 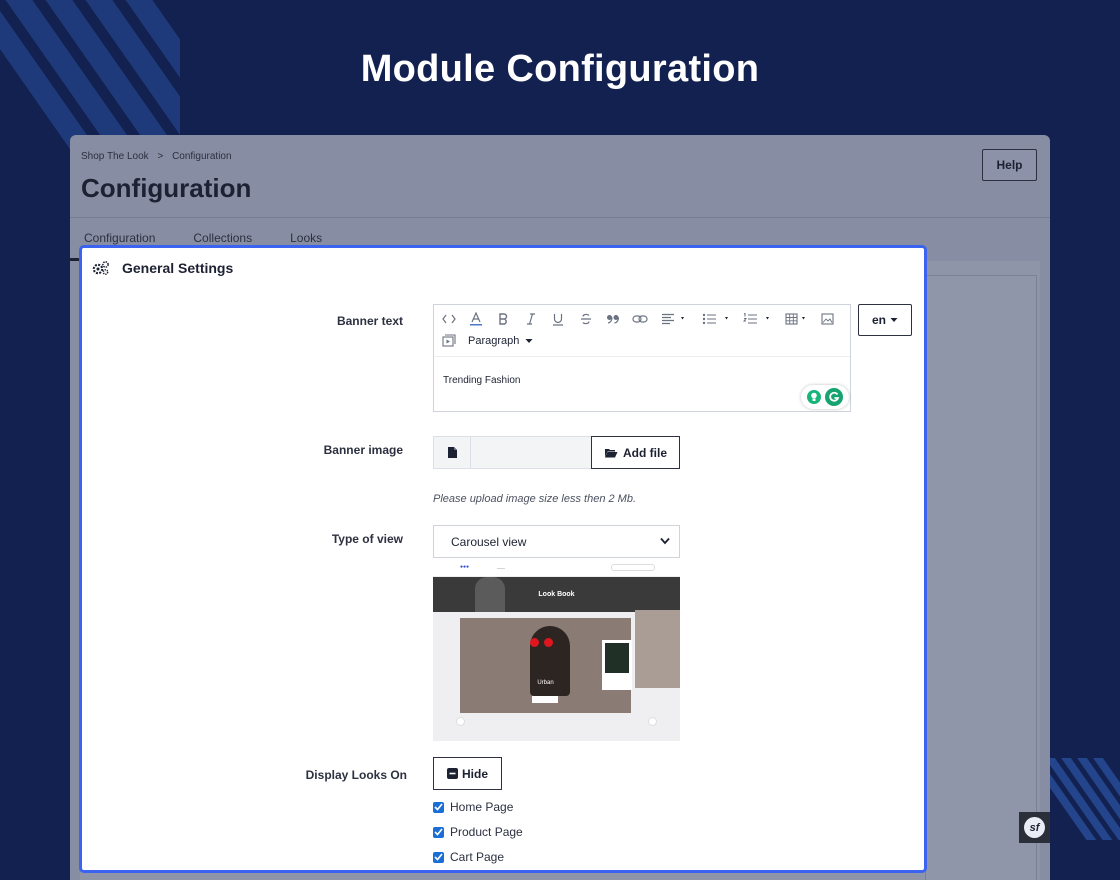 What do you see at coordinates (481, 380) in the screenshot?
I see `editor-content: Trending Fashion` at bounding box center [481, 380].